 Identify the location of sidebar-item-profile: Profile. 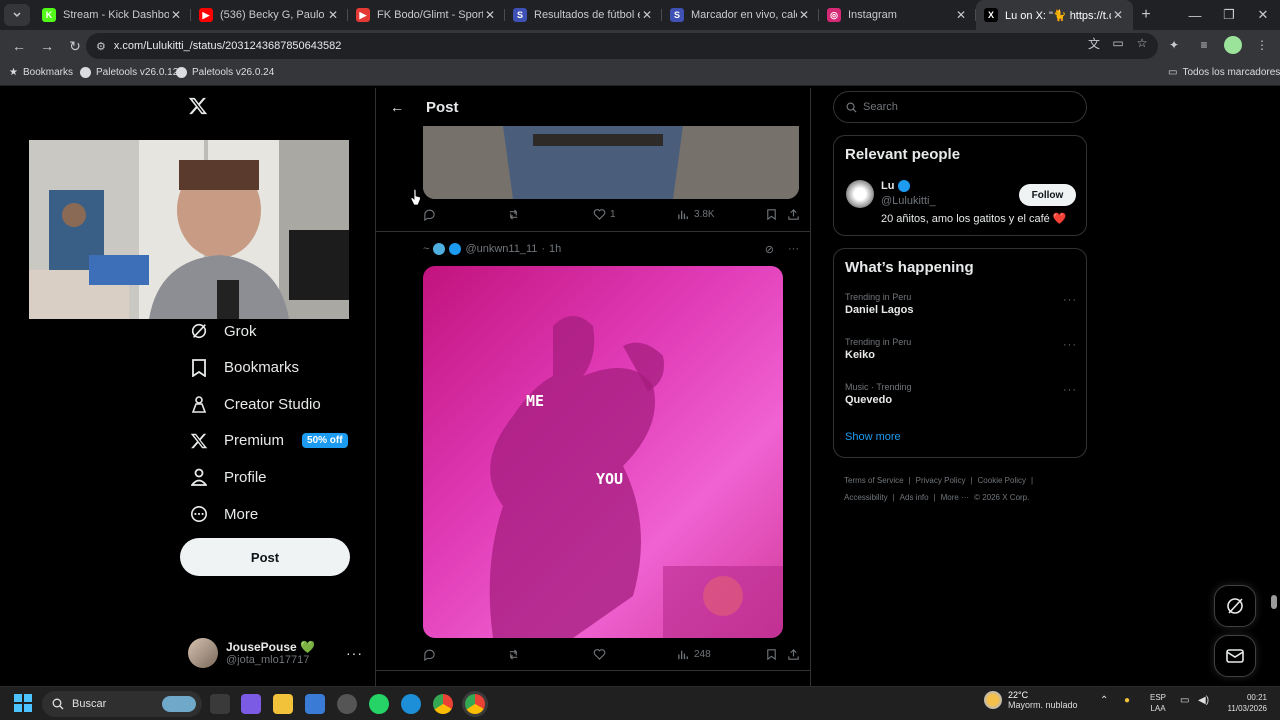
(227, 477).